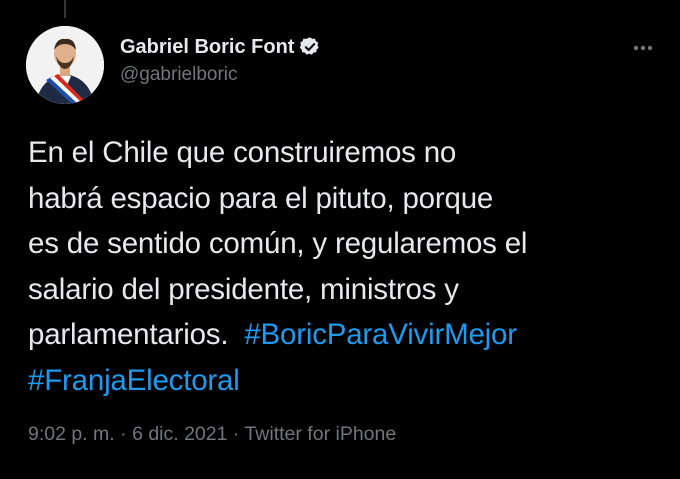 This screenshot has width=680, height=479. What do you see at coordinates (320, 434) in the screenshot?
I see `tweet-source: Twitter for iPhone` at bounding box center [320, 434].